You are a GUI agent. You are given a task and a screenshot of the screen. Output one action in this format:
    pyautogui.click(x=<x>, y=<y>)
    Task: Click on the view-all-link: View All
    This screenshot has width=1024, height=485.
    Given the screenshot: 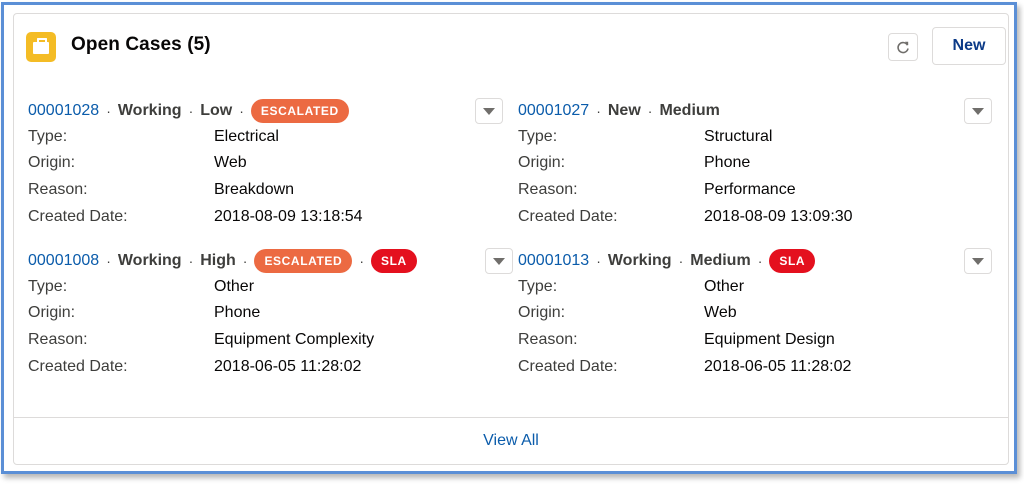 What is the action you would take?
    pyautogui.click(x=511, y=441)
    